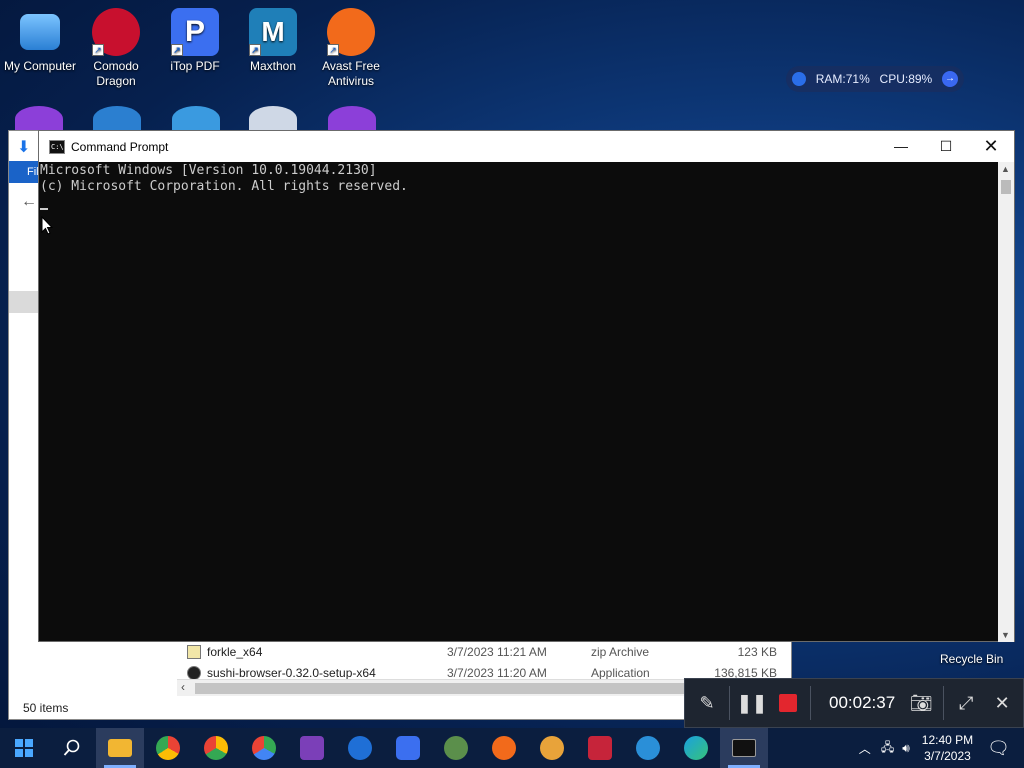  What do you see at coordinates (312, 748) in the screenshot?
I see `taskbar-visual-studio` at bounding box center [312, 748].